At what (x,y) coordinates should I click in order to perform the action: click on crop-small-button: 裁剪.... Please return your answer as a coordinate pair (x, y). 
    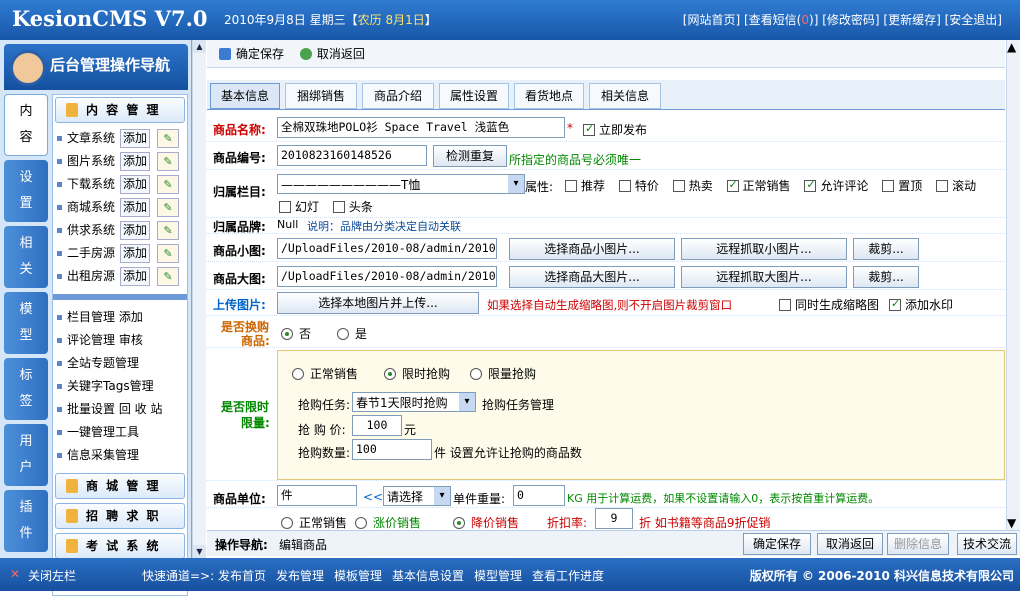
    Looking at the image, I should click on (886, 249).